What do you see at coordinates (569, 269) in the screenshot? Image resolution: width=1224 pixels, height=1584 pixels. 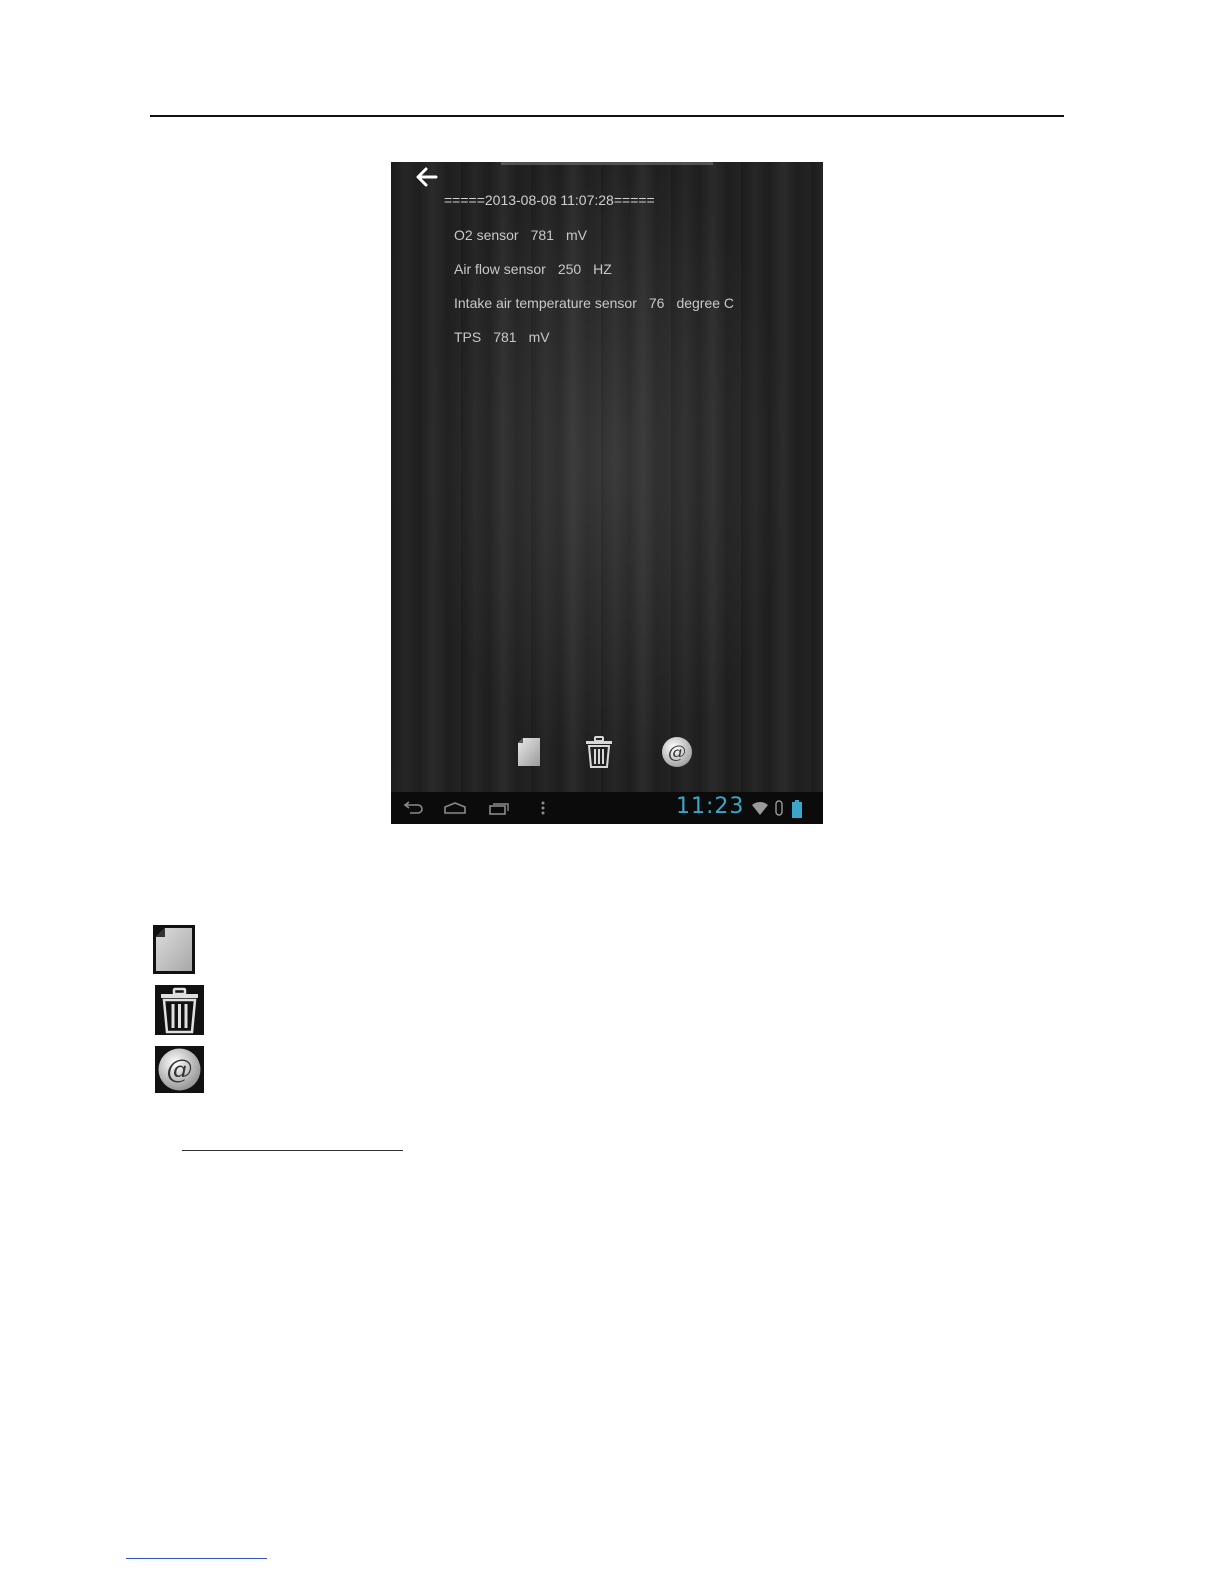 I see `sensor-value: 250` at bounding box center [569, 269].